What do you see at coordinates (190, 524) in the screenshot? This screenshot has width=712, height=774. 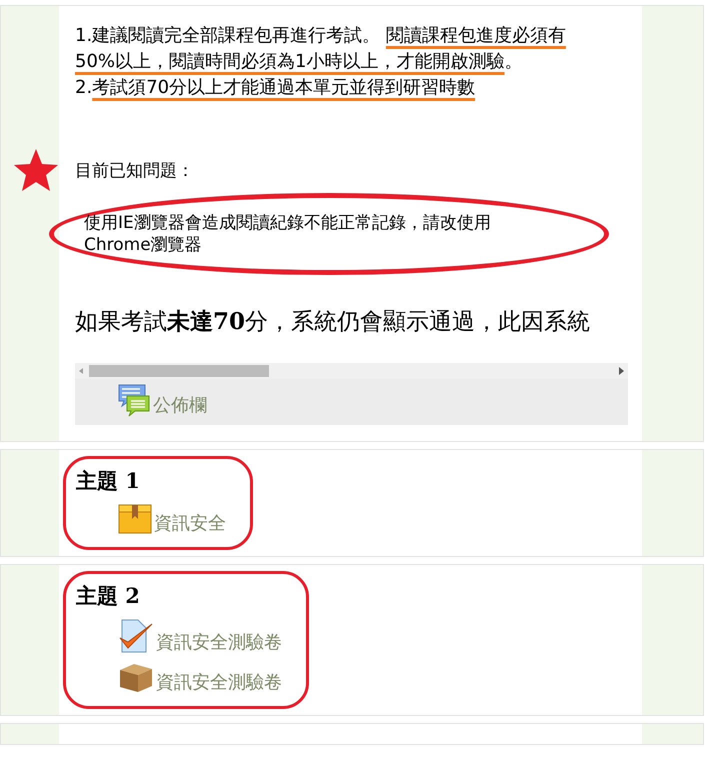 I see `activity-link: 資訊安全` at bounding box center [190, 524].